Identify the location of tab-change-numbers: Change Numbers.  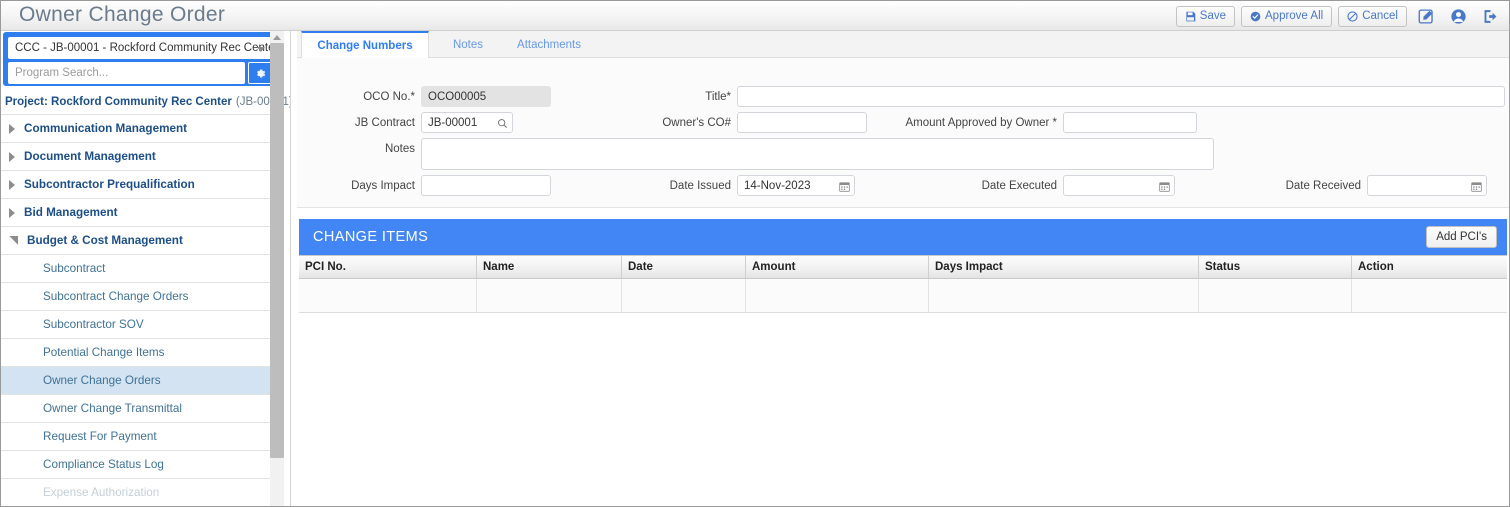
(365, 45).